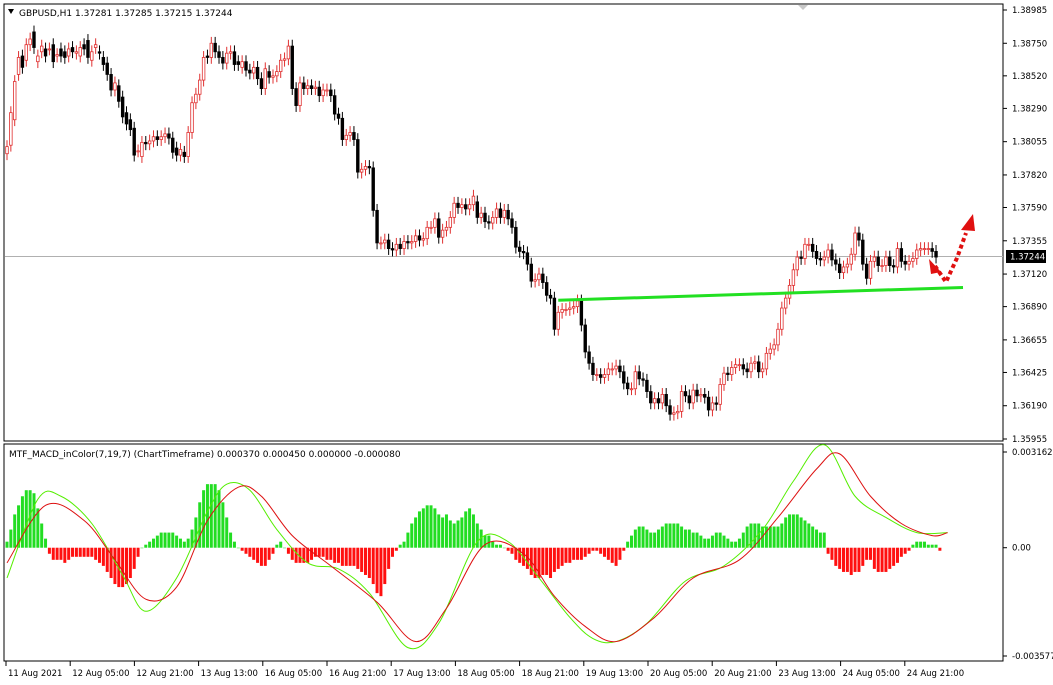 The width and height of the screenshot is (1053, 685). I want to click on x-tick-label: 24 Aug 21:00, so click(935, 674).